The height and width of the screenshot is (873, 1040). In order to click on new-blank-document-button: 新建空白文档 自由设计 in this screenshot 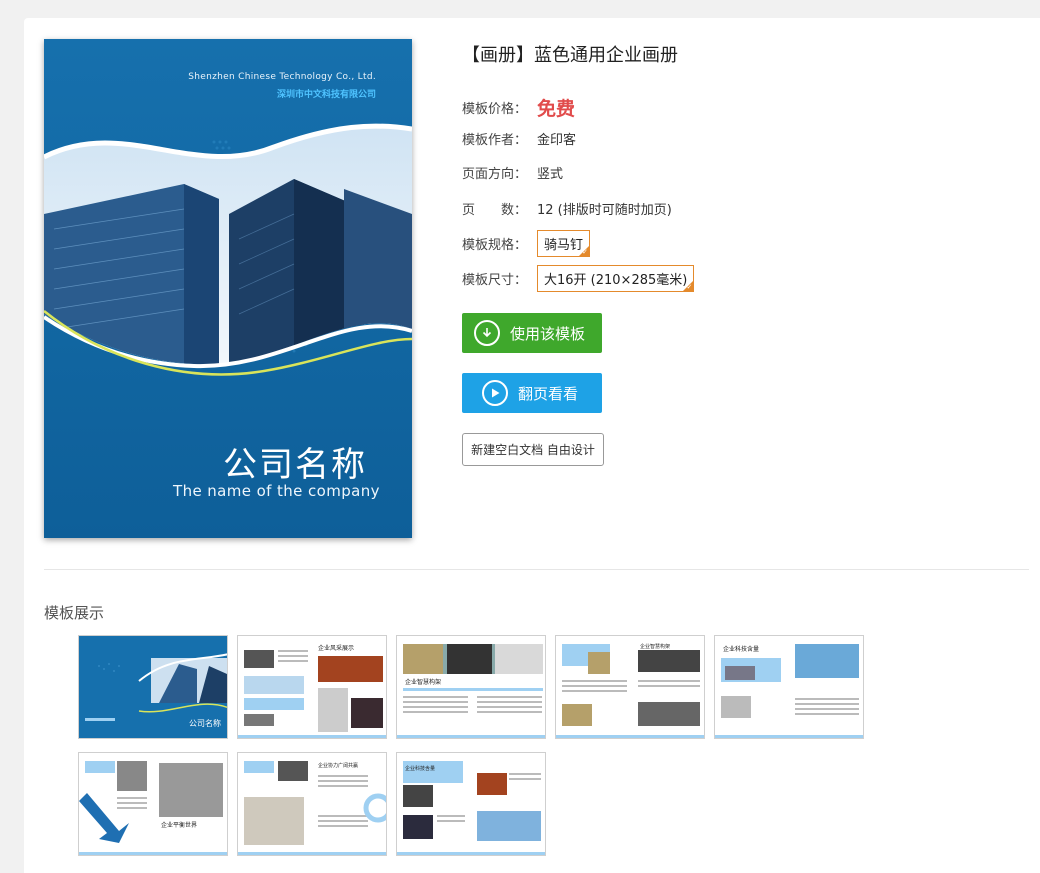, I will do `click(533, 449)`.